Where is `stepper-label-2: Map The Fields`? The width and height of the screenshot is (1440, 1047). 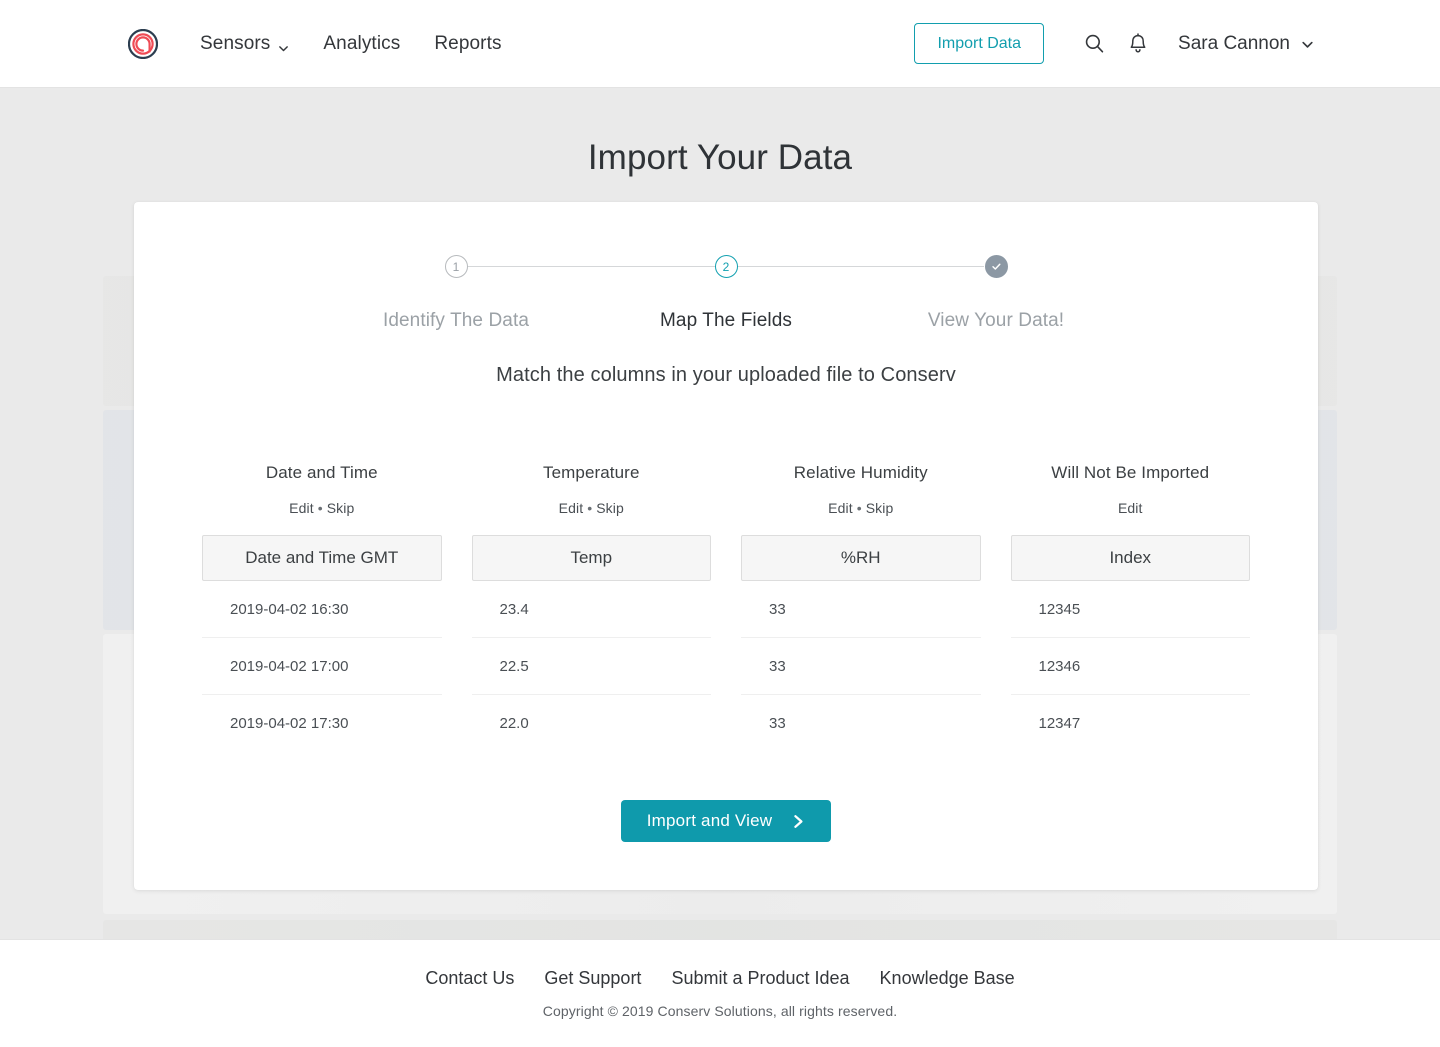 stepper-label-2: Map The Fields is located at coordinates (726, 320).